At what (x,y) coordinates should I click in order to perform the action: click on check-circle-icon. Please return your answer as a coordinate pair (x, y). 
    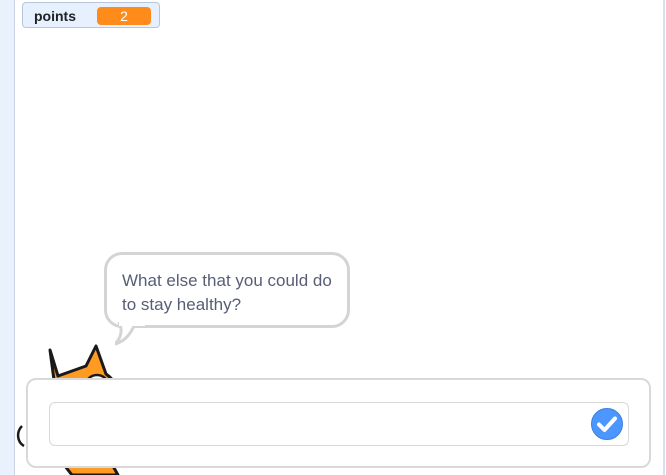
    Looking at the image, I should click on (607, 424).